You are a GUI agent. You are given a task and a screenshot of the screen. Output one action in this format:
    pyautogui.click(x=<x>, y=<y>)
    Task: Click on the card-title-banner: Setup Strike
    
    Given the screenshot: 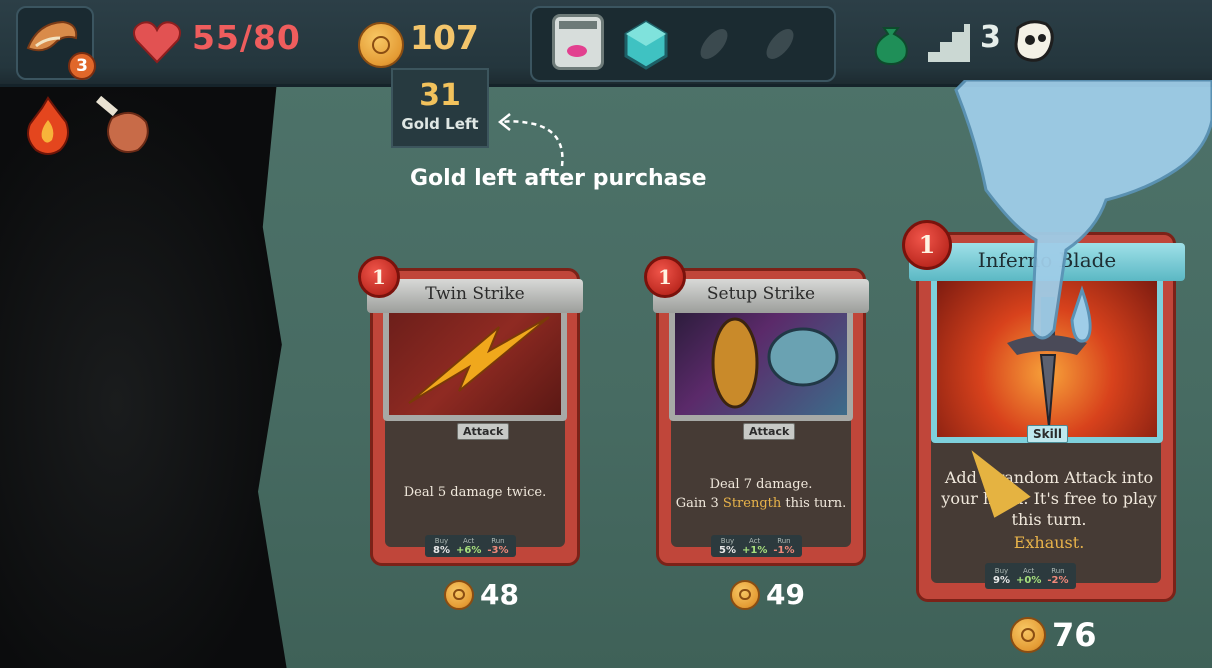 What is the action you would take?
    pyautogui.click(x=761, y=296)
    